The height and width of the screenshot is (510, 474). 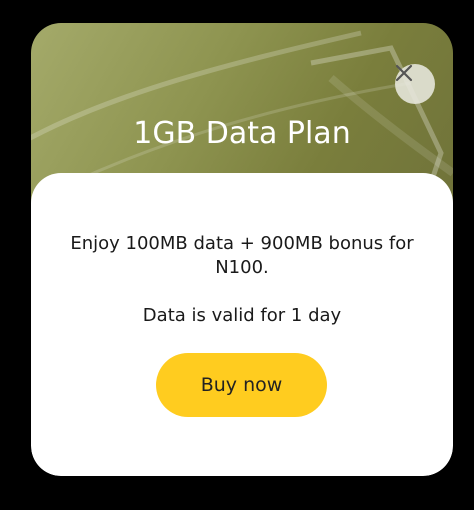 What do you see at coordinates (242, 133) in the screenshot?
I see `plan-title: 1GB Data Plan` at bounding box center [242, 133].